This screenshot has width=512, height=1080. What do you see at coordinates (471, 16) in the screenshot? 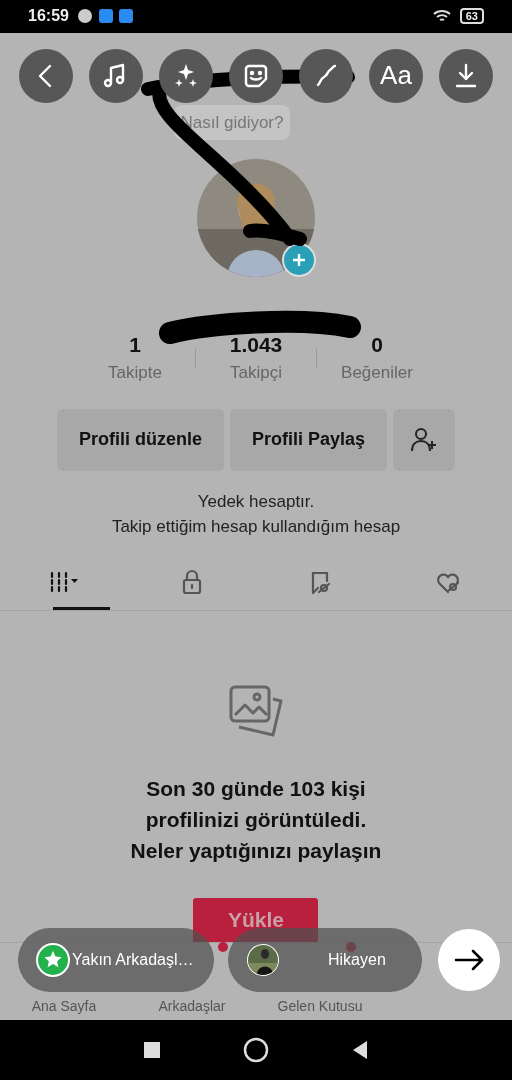
I see `battery-indicator: 63` at bounding box center [471, 16].